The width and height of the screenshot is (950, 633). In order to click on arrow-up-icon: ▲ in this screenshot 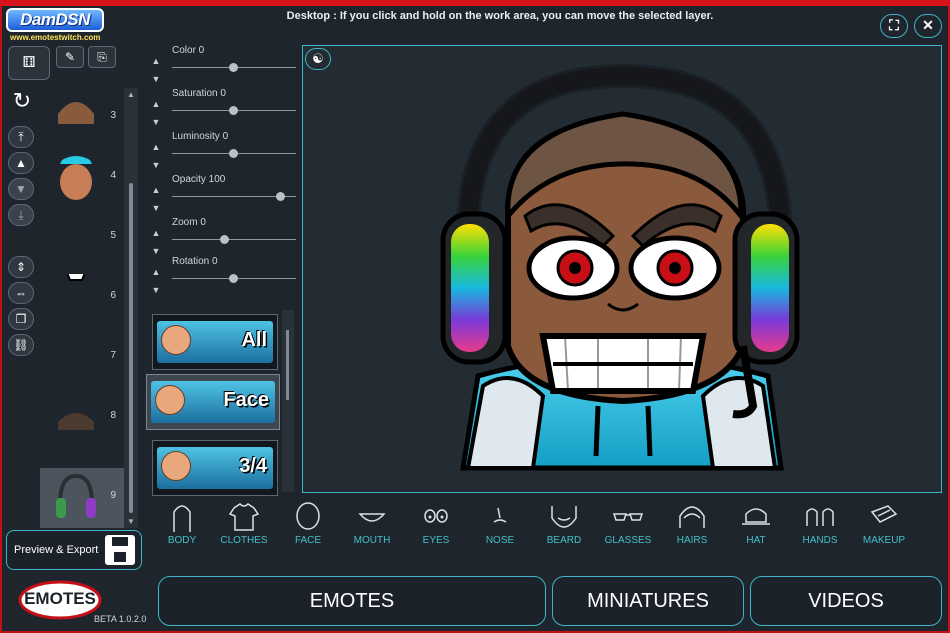, I will do `click(21, 163)`.